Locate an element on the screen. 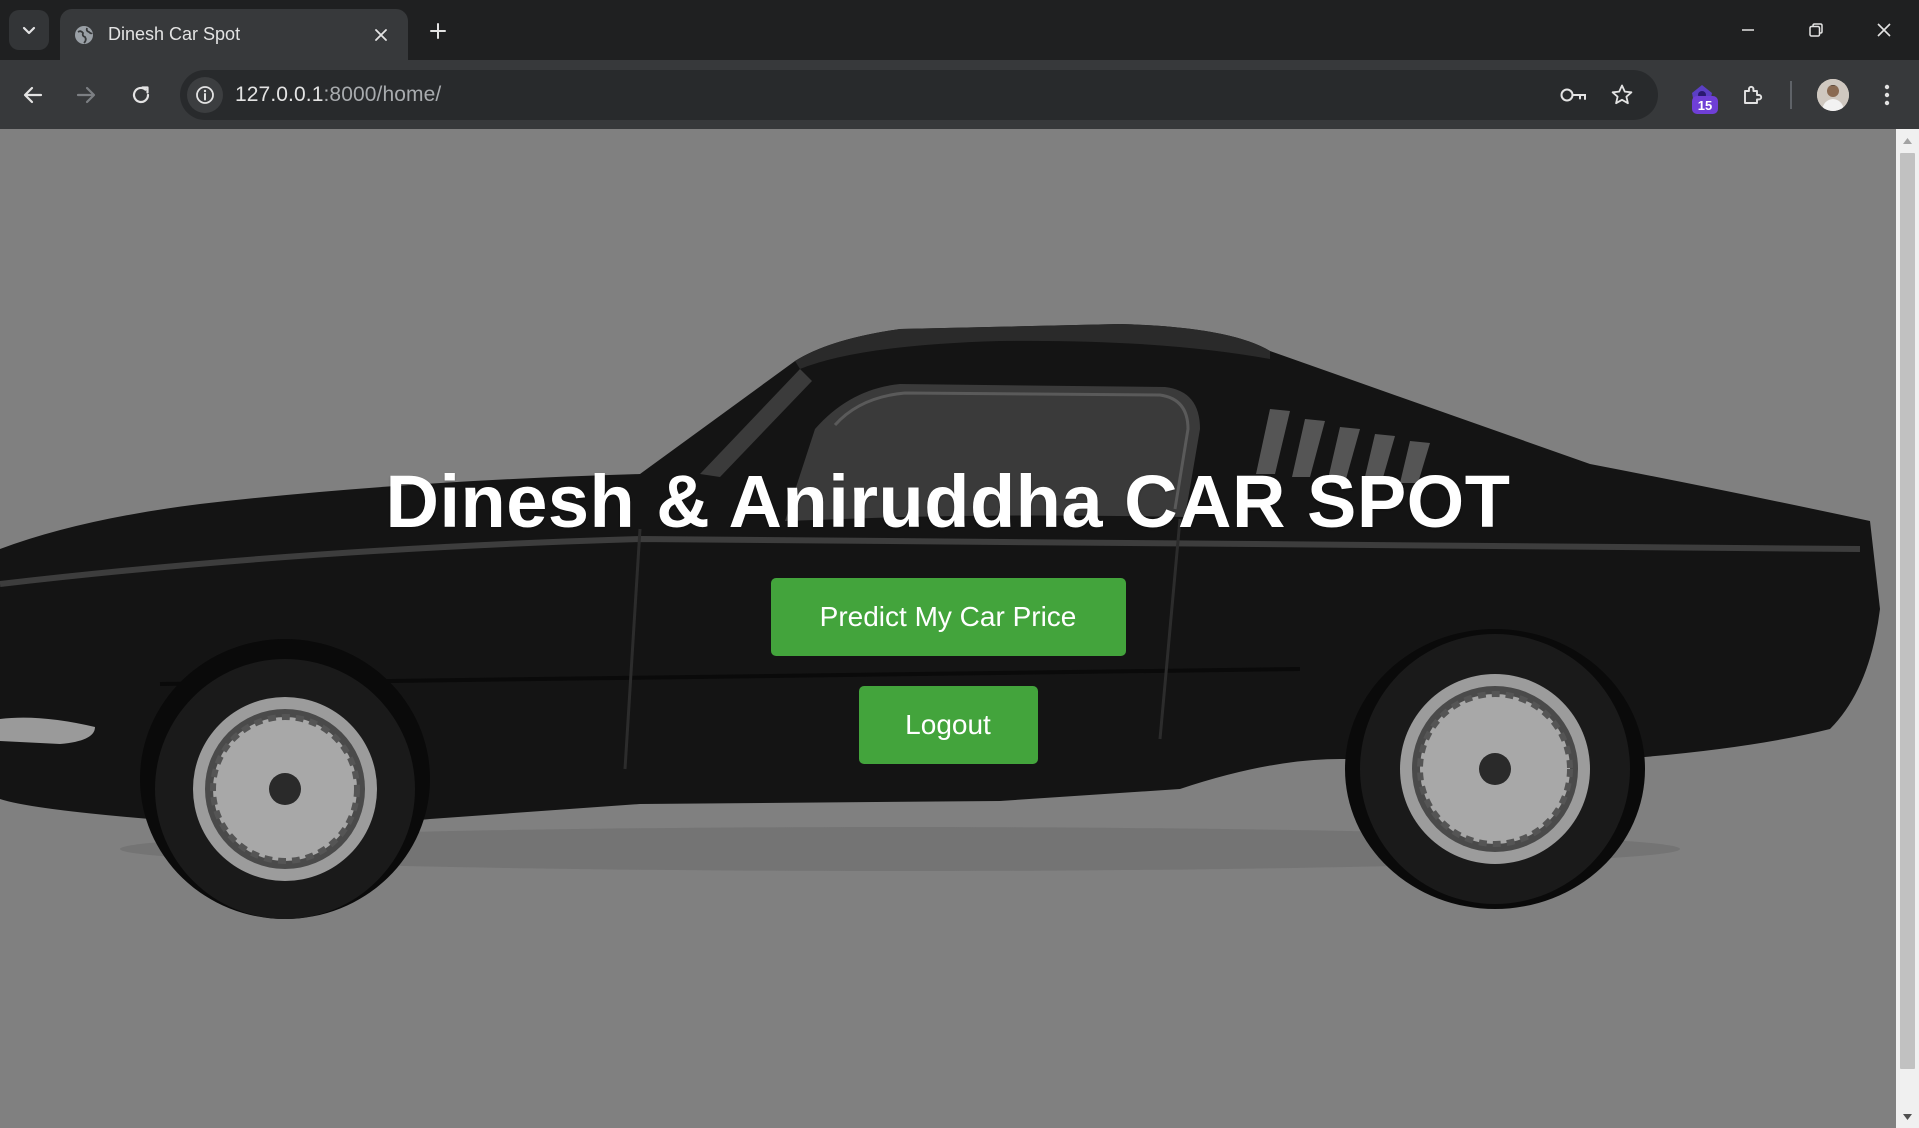 This screenshot has height=1128, width=1919. minimize-button is located at coordinates (1748, 30).